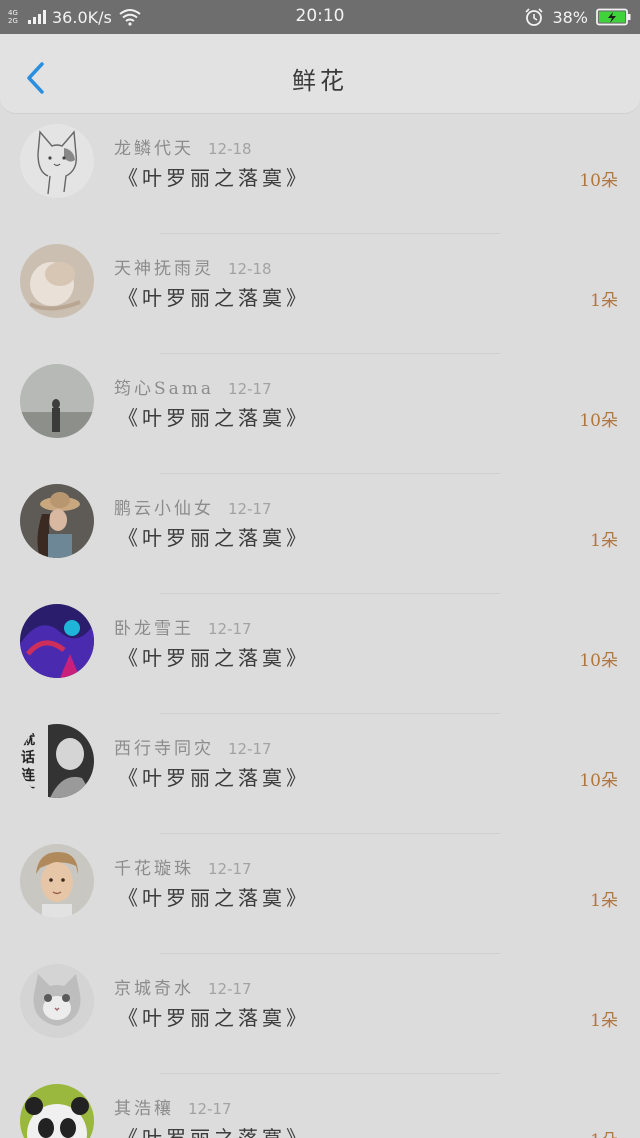 Image resolution: width=640 pixels, height=1138 pixels. What do you see at coordinates (320, 654) in the screenshot?
I see `list-item: 卧龙雪王 12-17 《叶罗丽之落寞》 10朵` at bounding box center [320, 654].